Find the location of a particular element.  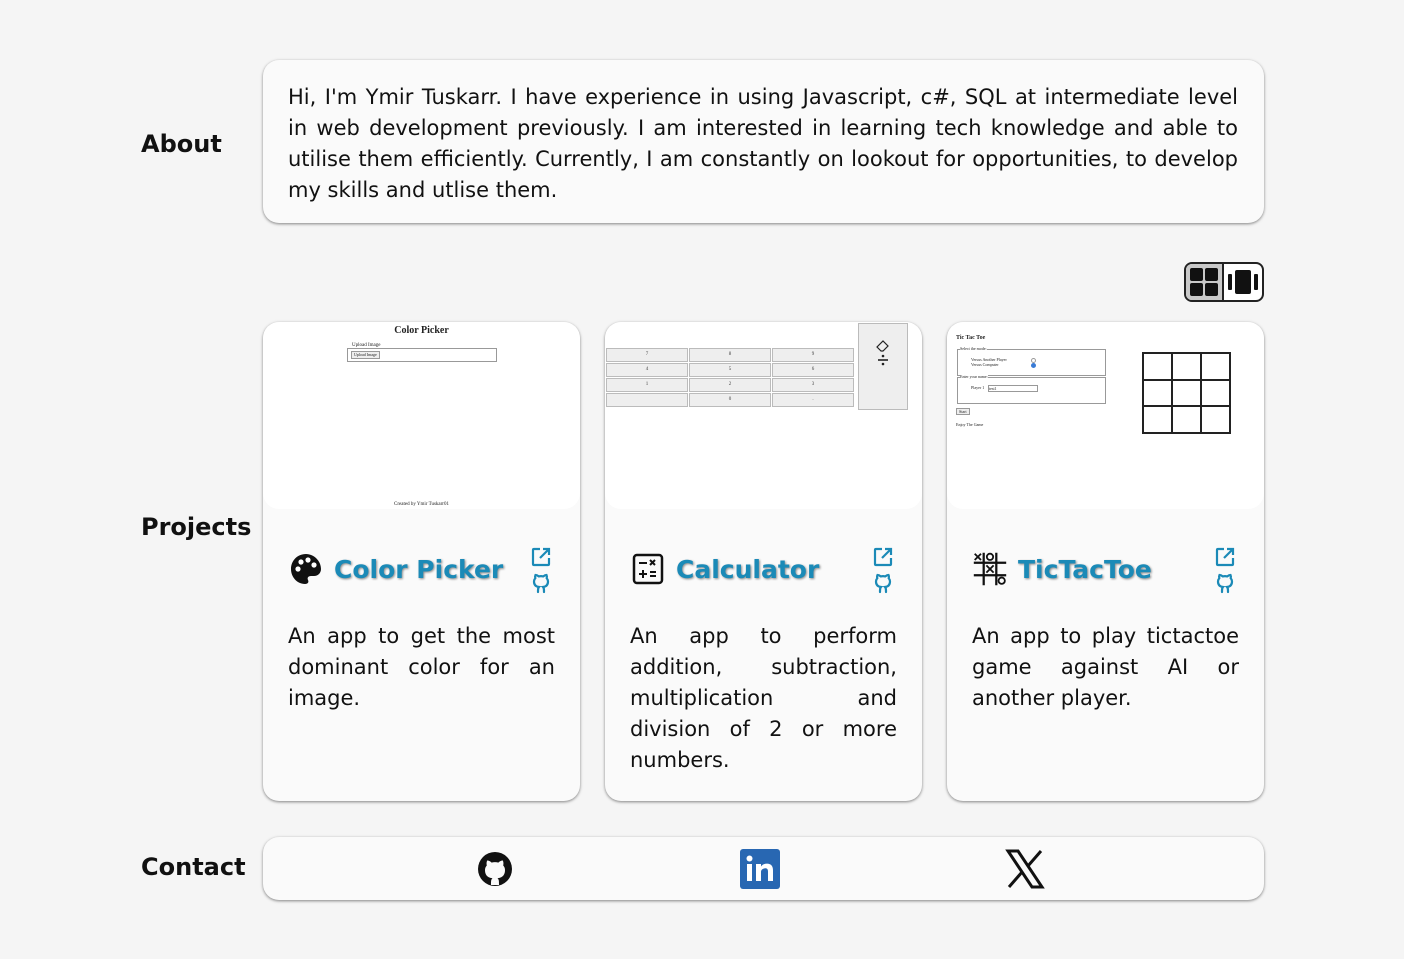

preview-calculator-key: . is located at coordinates (813, 400).